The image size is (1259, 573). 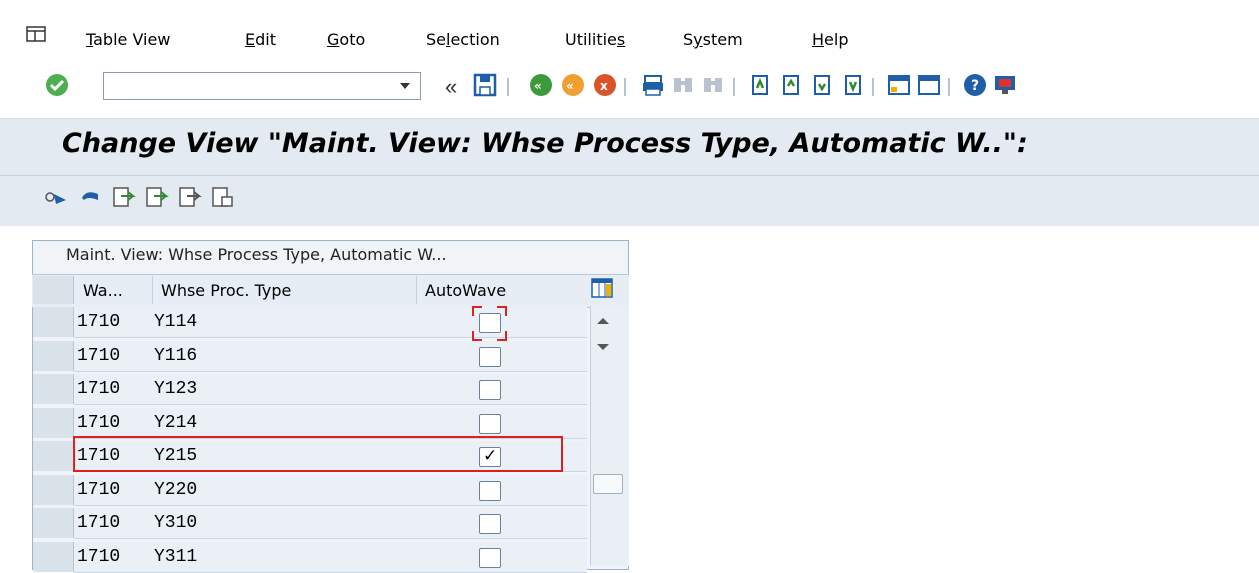 I want to click on generate-shortcut-icon, so click(x=929, y=85).